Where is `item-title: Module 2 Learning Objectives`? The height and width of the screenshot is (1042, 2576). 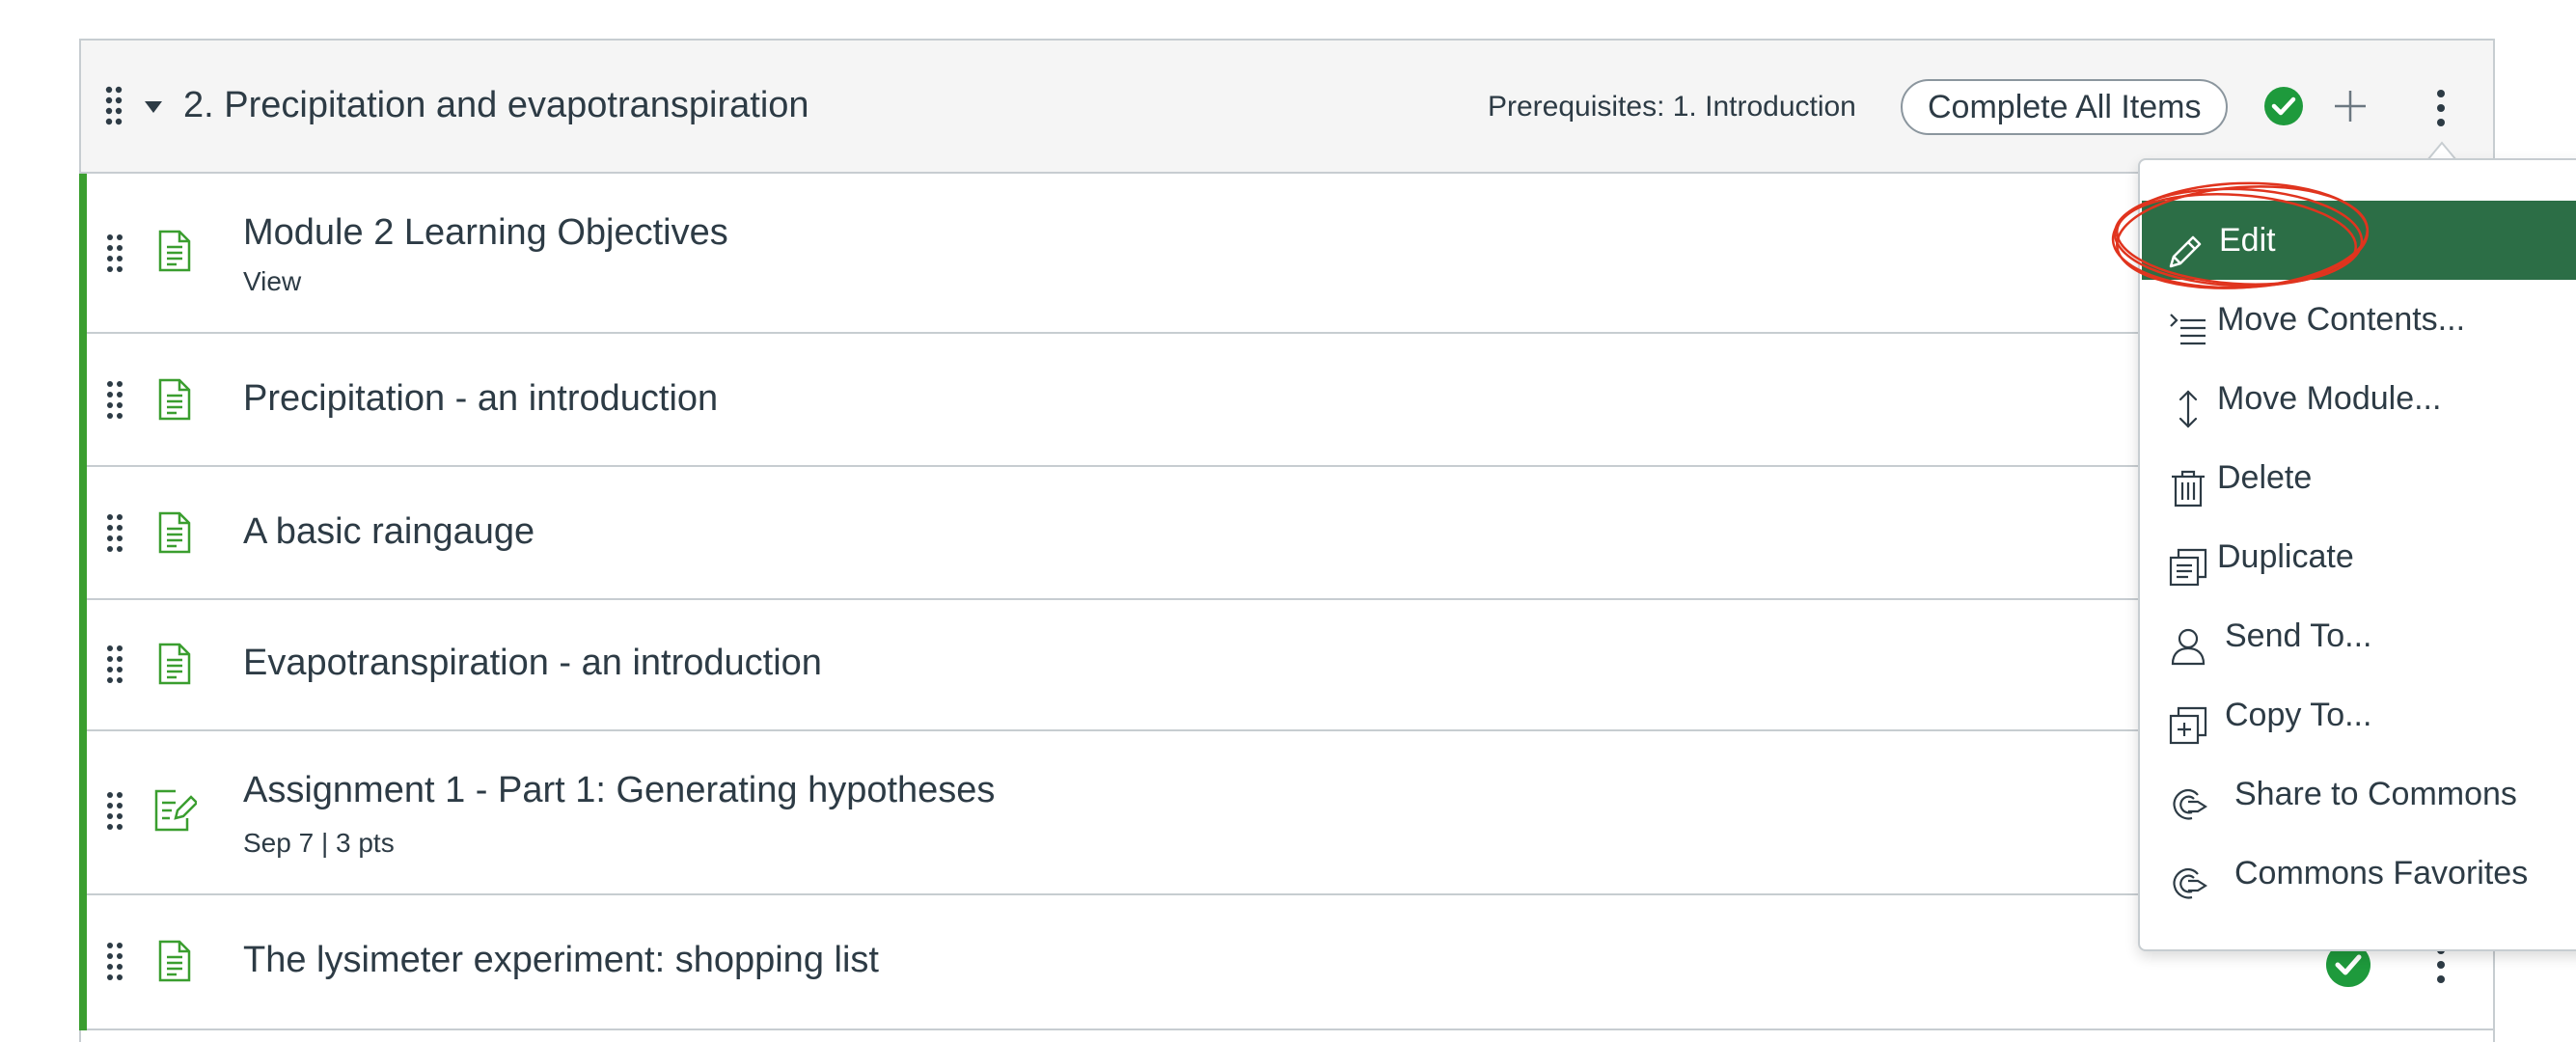 item-title: Module 2 Learning Objectives is located at coordinates (486, 233).